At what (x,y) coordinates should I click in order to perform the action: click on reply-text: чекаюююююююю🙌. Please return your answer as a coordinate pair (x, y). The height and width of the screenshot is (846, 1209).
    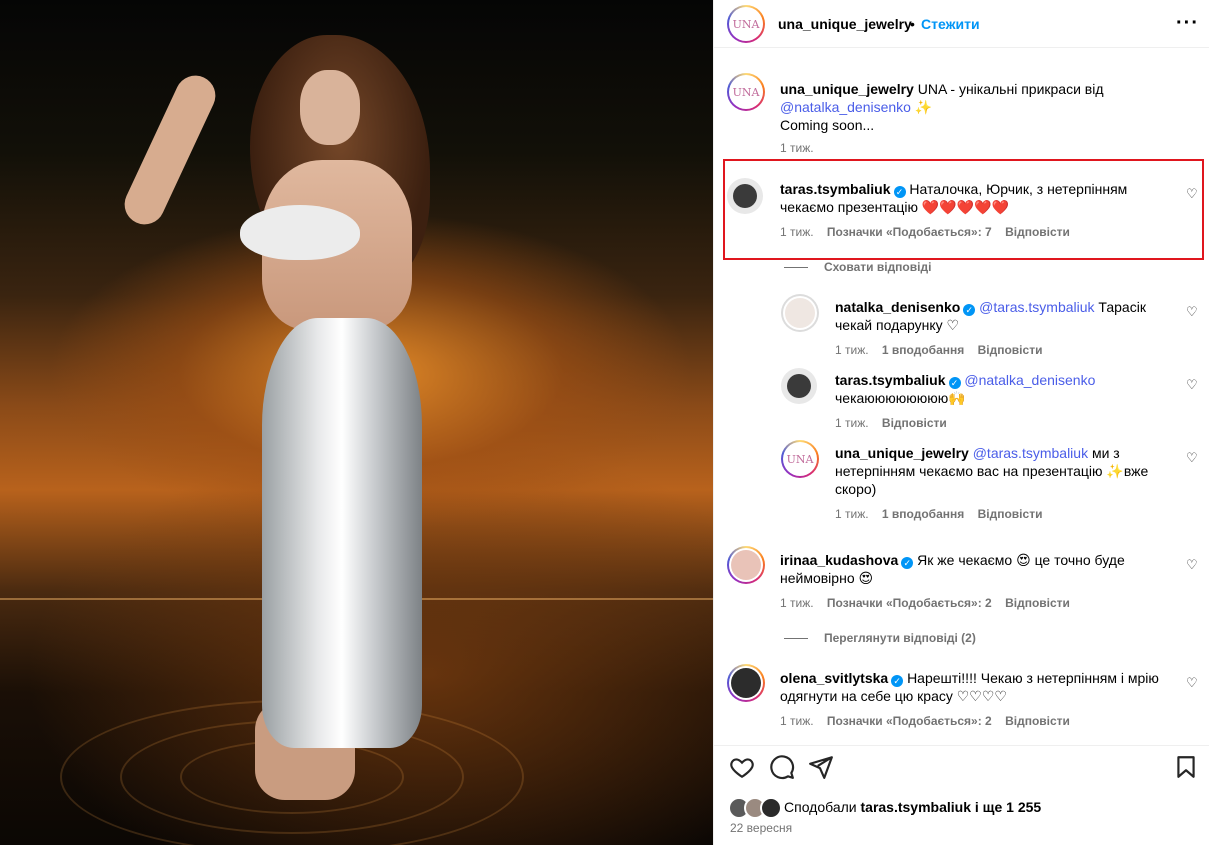
    Looking at the image, I should click on (900, 398).